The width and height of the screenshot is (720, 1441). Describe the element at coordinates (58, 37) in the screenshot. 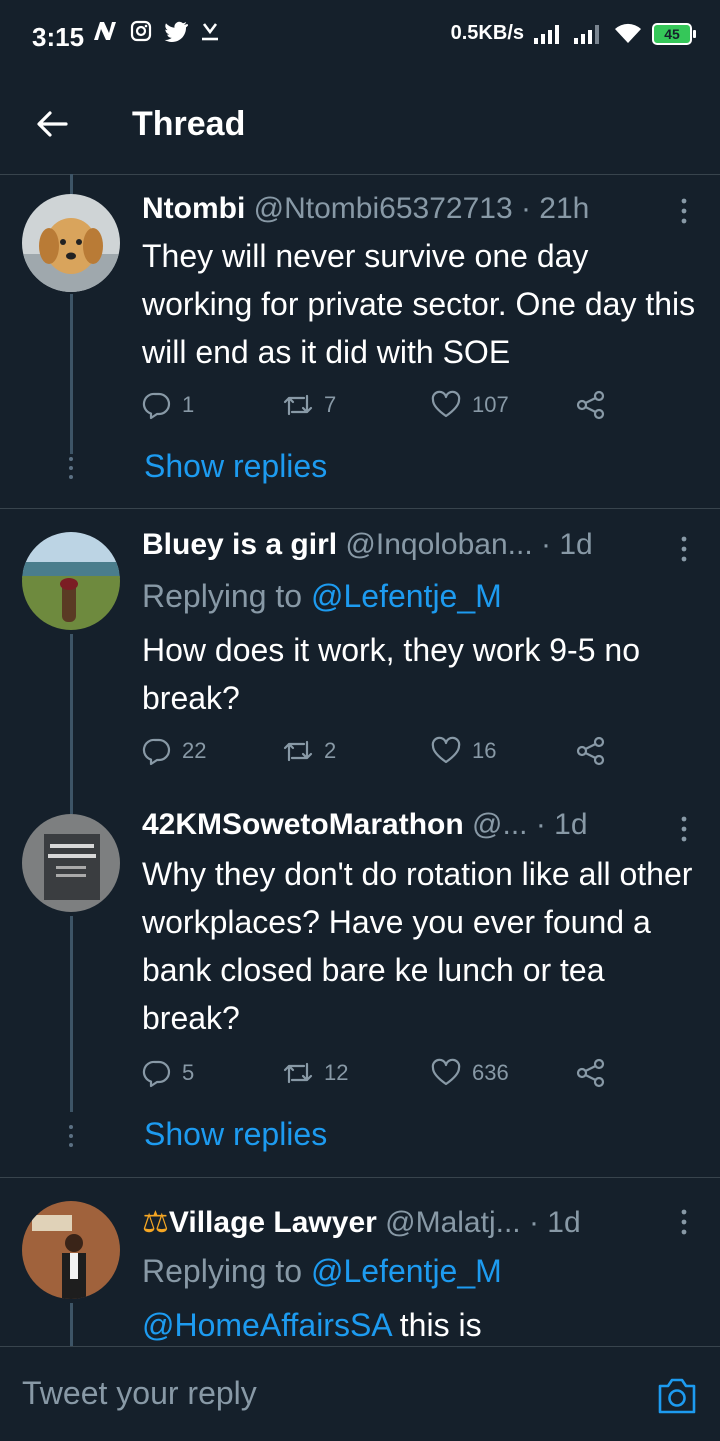

I see `status-time: 3:15` at that location.